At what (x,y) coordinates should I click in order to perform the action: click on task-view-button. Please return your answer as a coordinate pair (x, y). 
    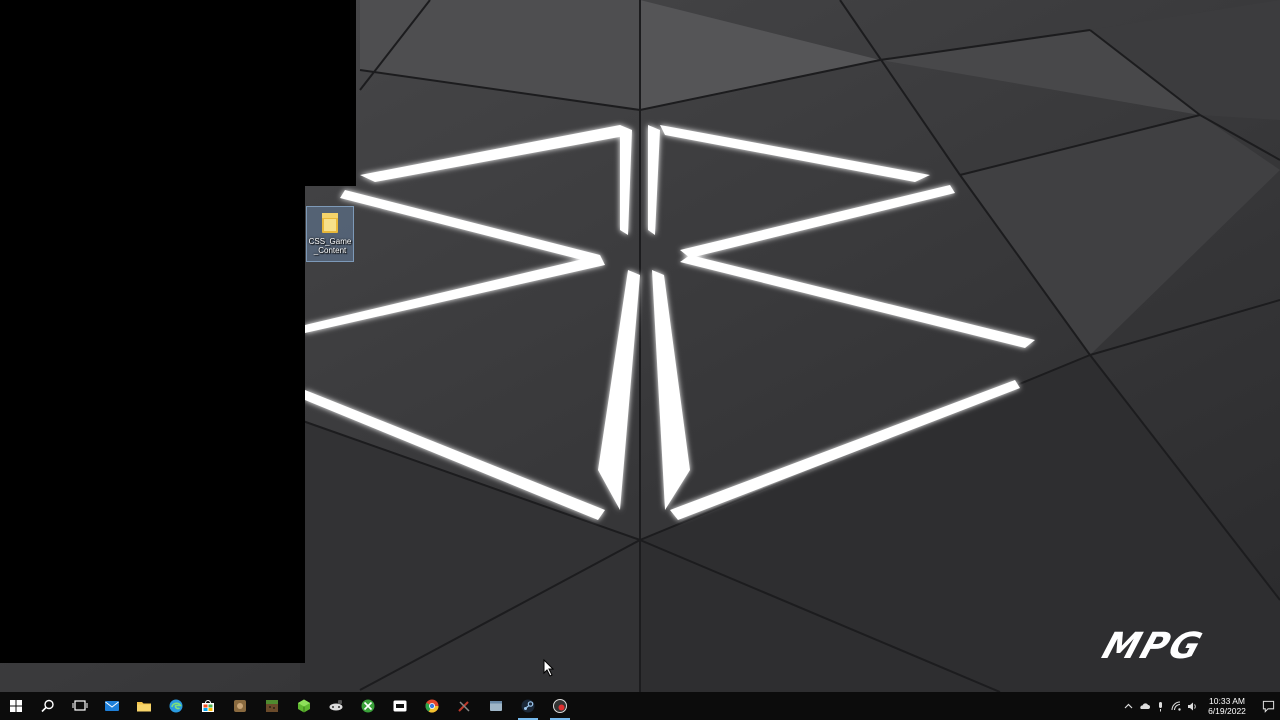
    Looking at the image, I should click on (80, 706).